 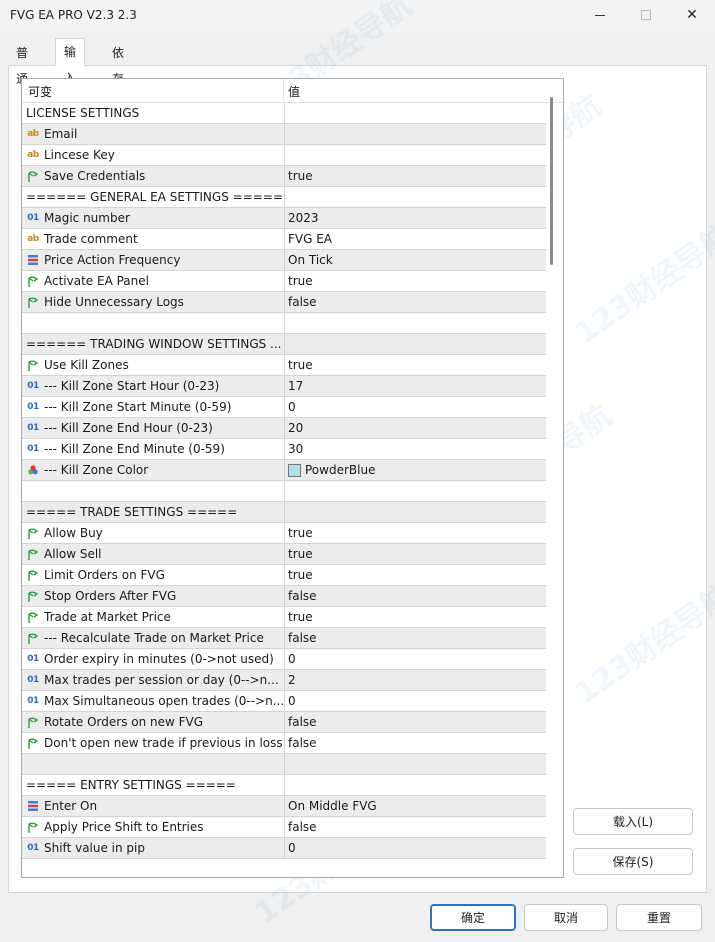 I want to click on grid-row: Rotate Orders on new FVG false, so click(x=284, y=722).